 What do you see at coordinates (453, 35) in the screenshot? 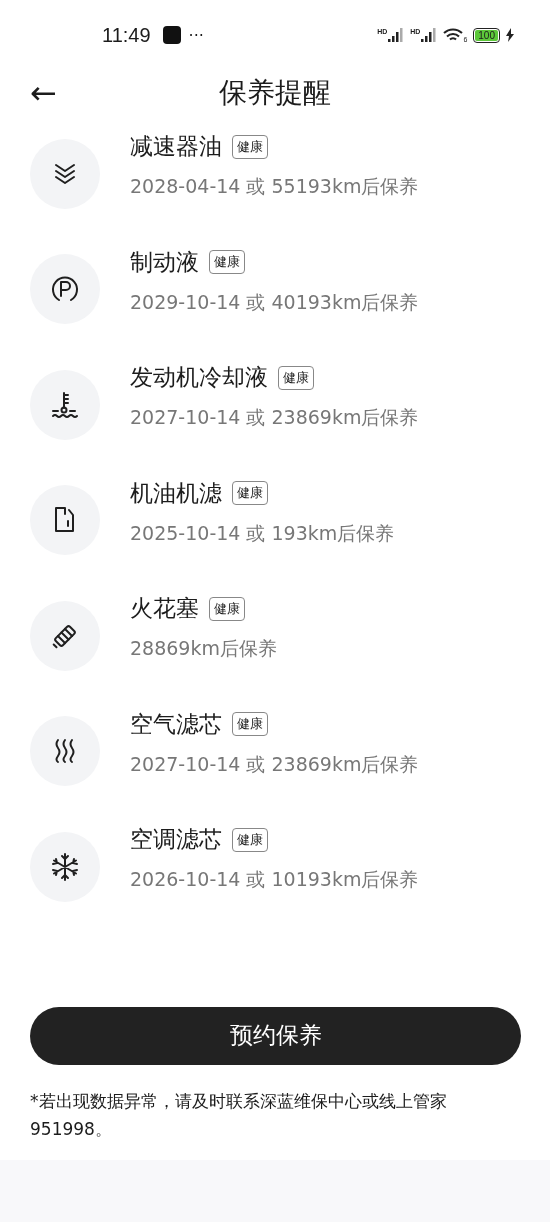
I see `wifi-icon` at bounding box center [453, 35].